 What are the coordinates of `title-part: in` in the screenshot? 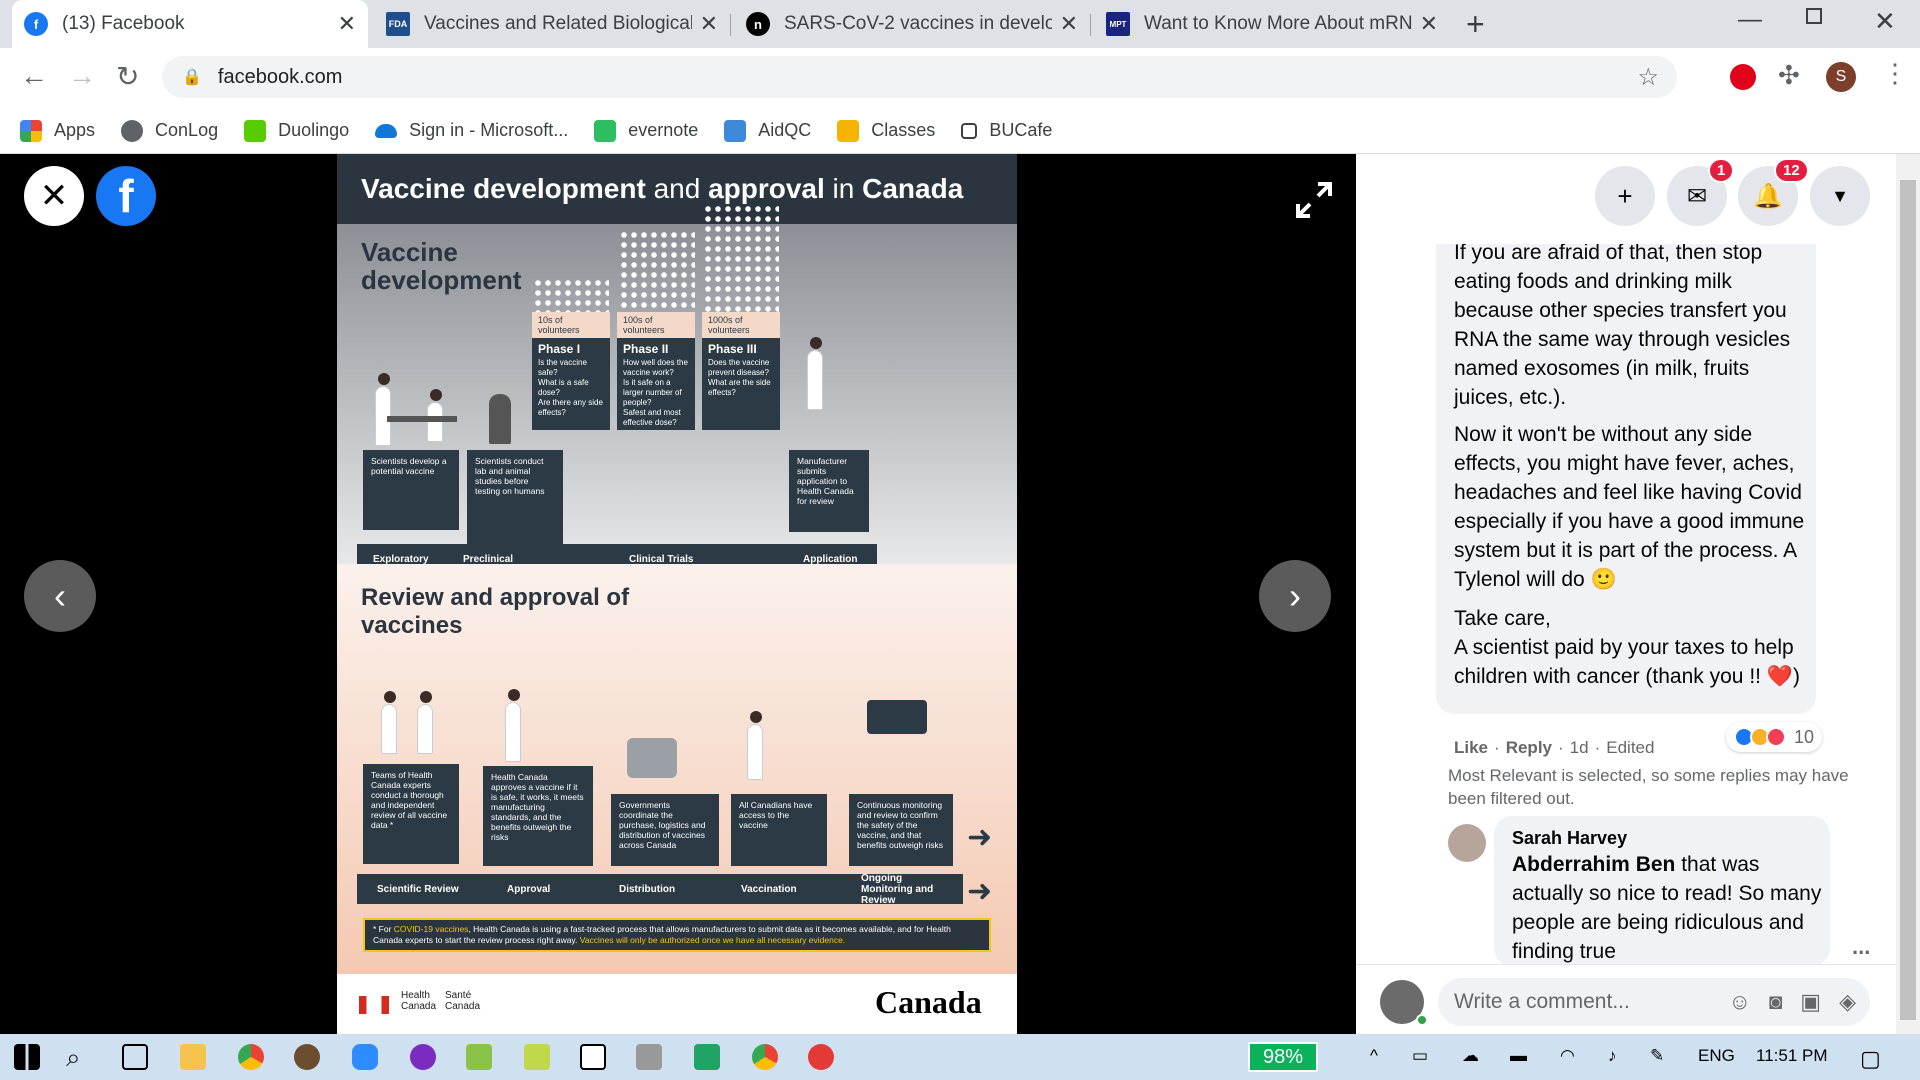 It's located at (843, 188).